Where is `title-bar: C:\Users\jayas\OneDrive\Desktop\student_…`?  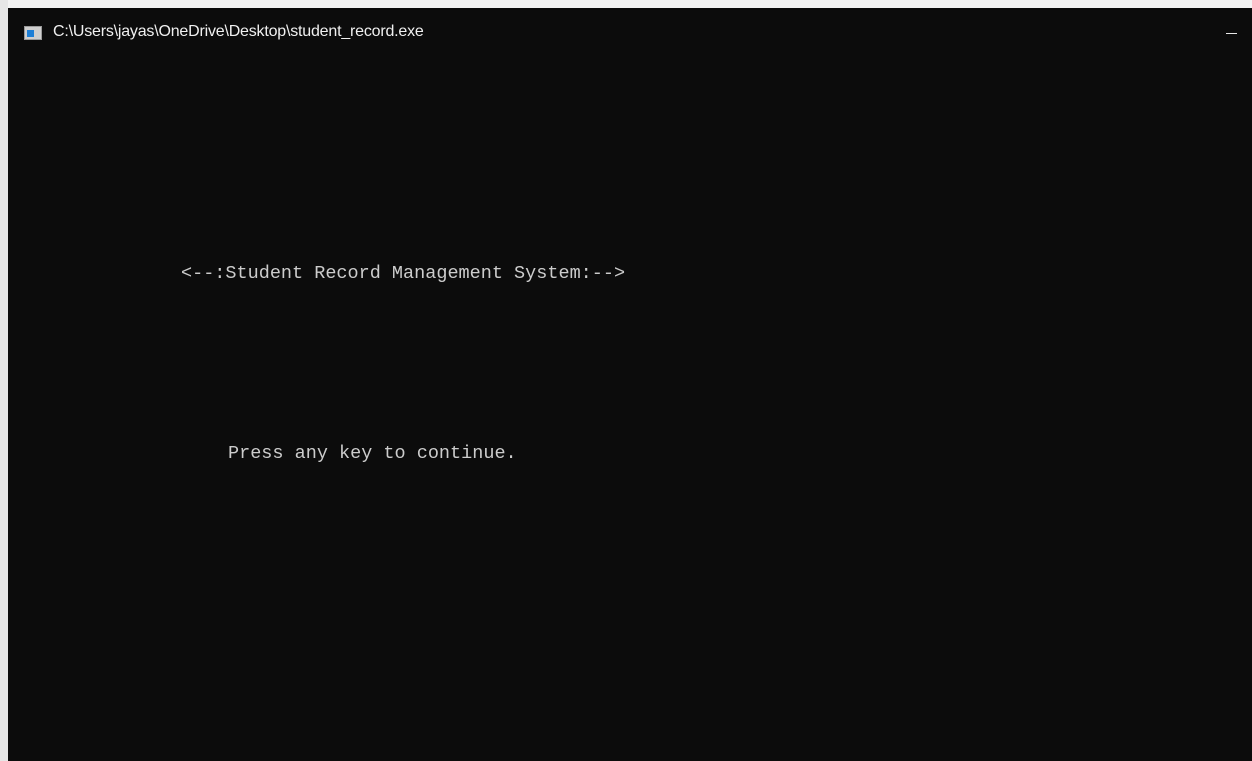 title-bar: C:\Users\jayas\OneDrive\Desktop\student_… is located at coordinates (630, 34).